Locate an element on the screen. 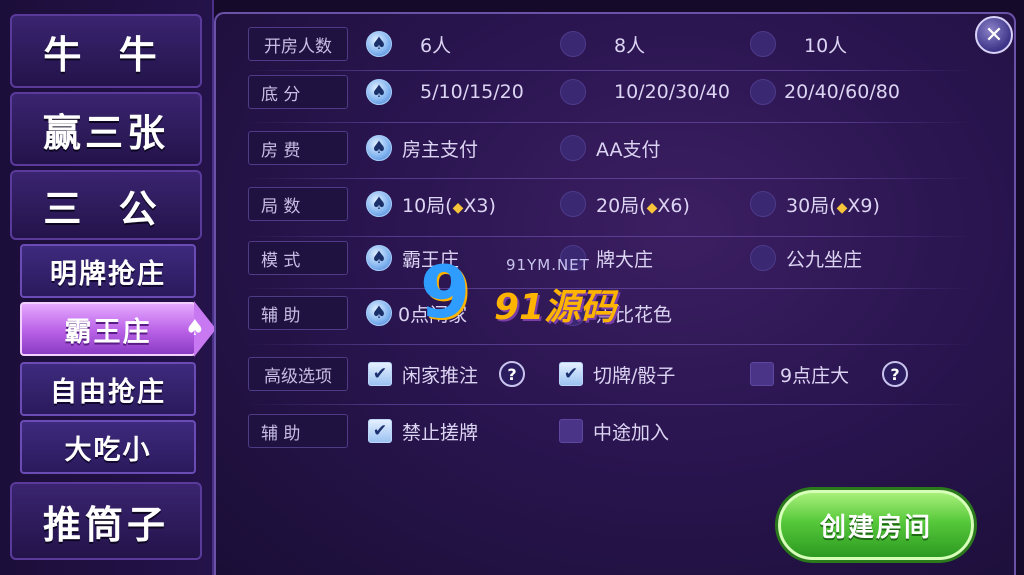 This screenshot has width=1024, height=575. option-label: 10局(◆X3) is located at coordinates (449, 205).